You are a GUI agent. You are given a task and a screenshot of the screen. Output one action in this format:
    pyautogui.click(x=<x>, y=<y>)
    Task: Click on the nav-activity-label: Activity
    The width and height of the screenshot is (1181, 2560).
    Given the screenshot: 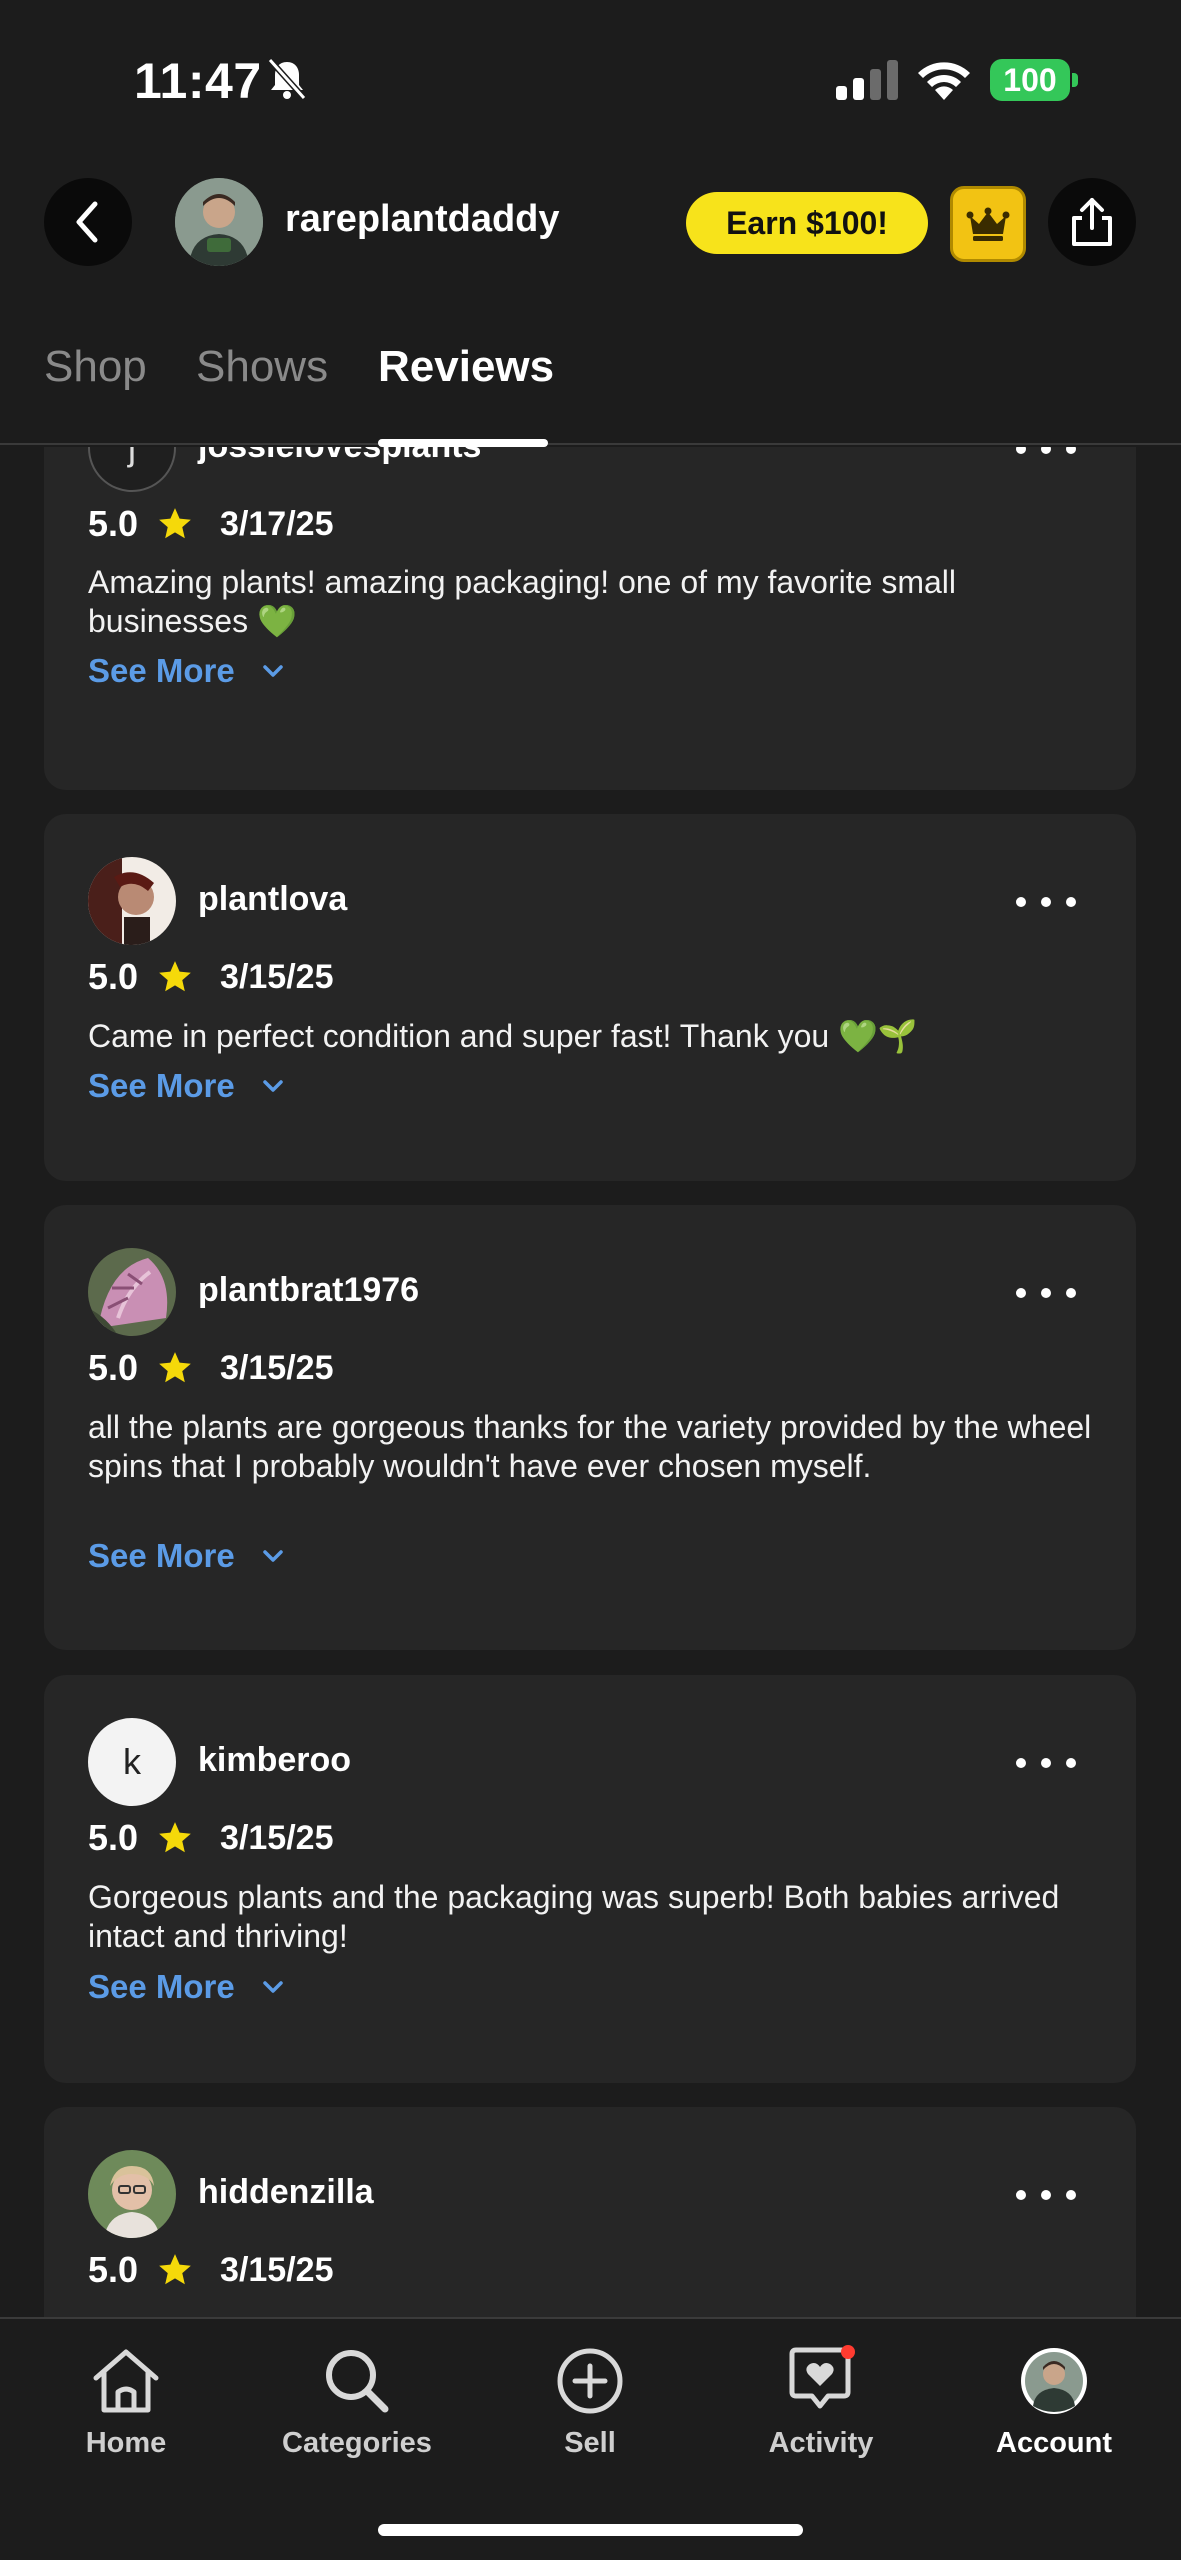 What is the action you would take?
    pyautogui.click(x=821, y=2443)
    